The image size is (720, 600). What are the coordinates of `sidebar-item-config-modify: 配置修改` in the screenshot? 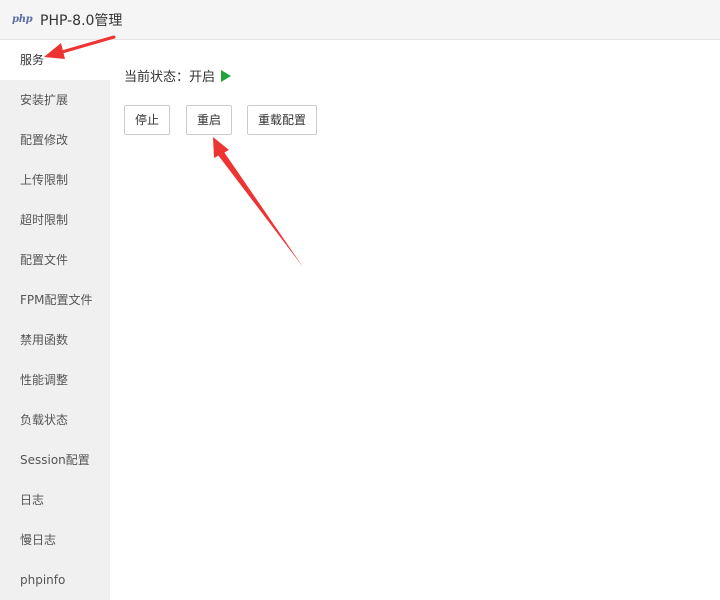 It's located at (55, 140).